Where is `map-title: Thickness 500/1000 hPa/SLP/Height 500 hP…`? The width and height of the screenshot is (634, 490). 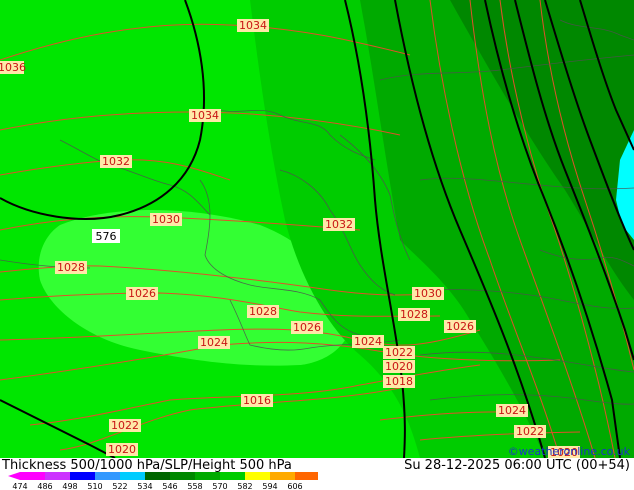 map-title: Thickness 500/1000 hPa/SLP/Height 500 hP… is located at coordinates (147, 465).